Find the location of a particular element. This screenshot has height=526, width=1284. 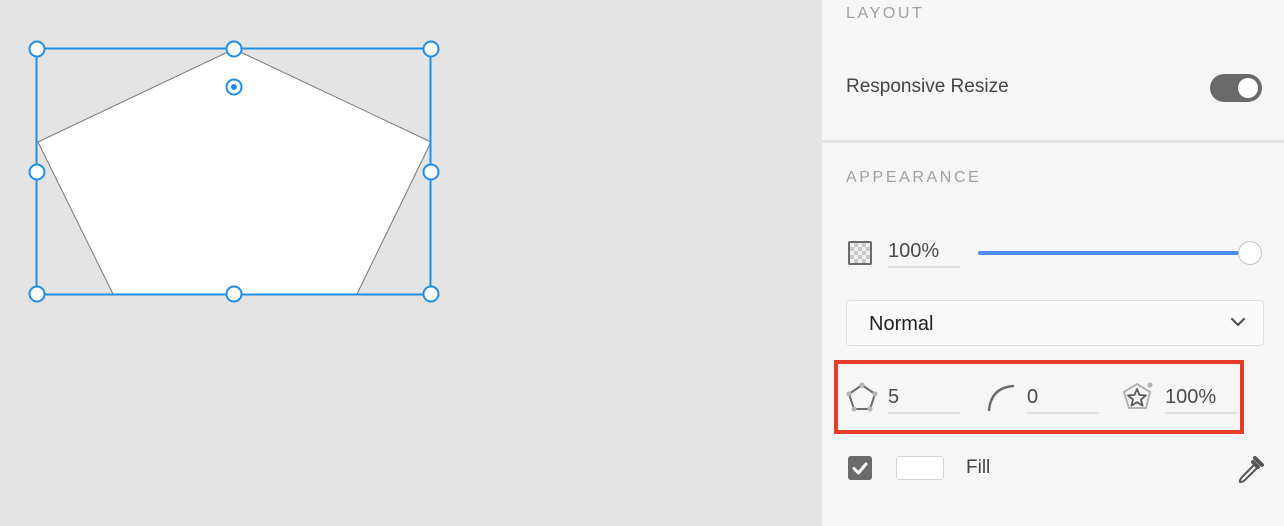

fill-color-swatch is located at coordinates (920, 468).